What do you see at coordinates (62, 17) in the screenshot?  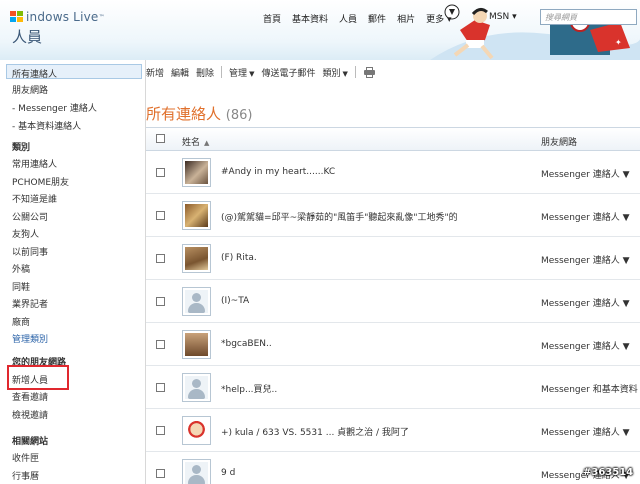 I see `brand-text: indows Live` at bounding box center [62, 17].